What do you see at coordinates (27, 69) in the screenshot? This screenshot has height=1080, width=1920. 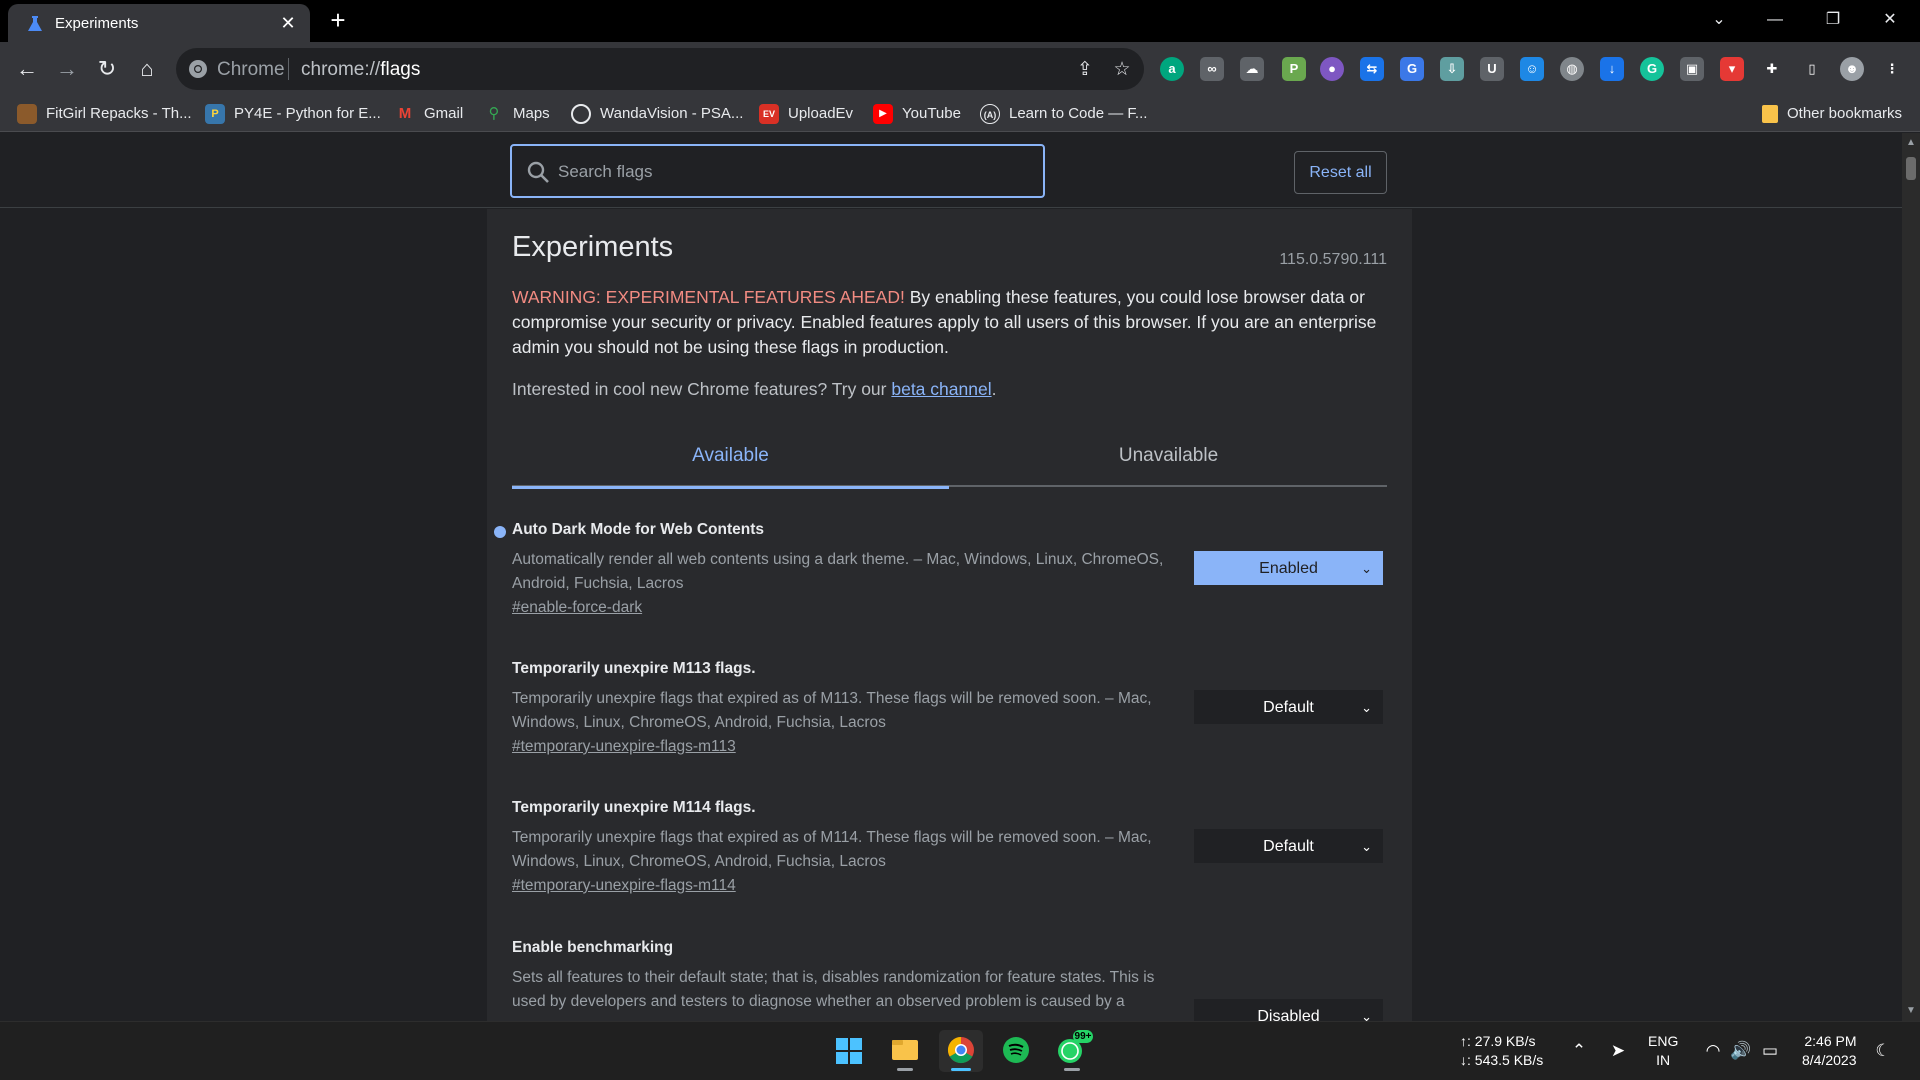 I see `back-button: ←` at bounding box center [27, 69].